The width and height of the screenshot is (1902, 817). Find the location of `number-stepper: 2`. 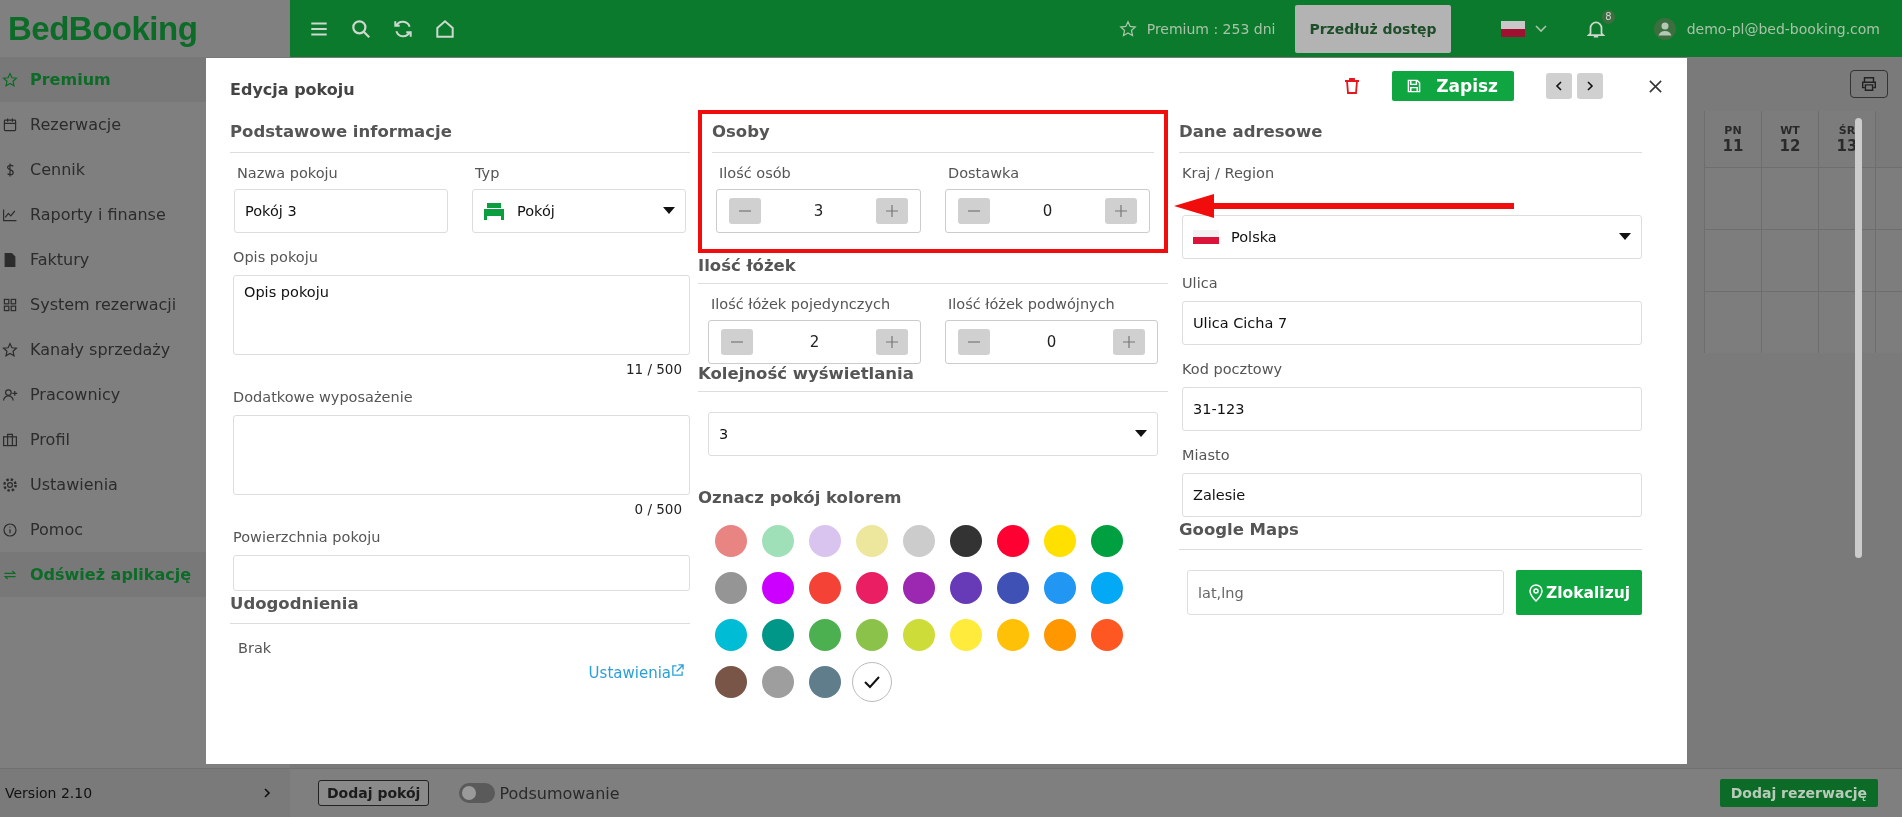

number-stepper: 2 is located at coordinates (814, 342).